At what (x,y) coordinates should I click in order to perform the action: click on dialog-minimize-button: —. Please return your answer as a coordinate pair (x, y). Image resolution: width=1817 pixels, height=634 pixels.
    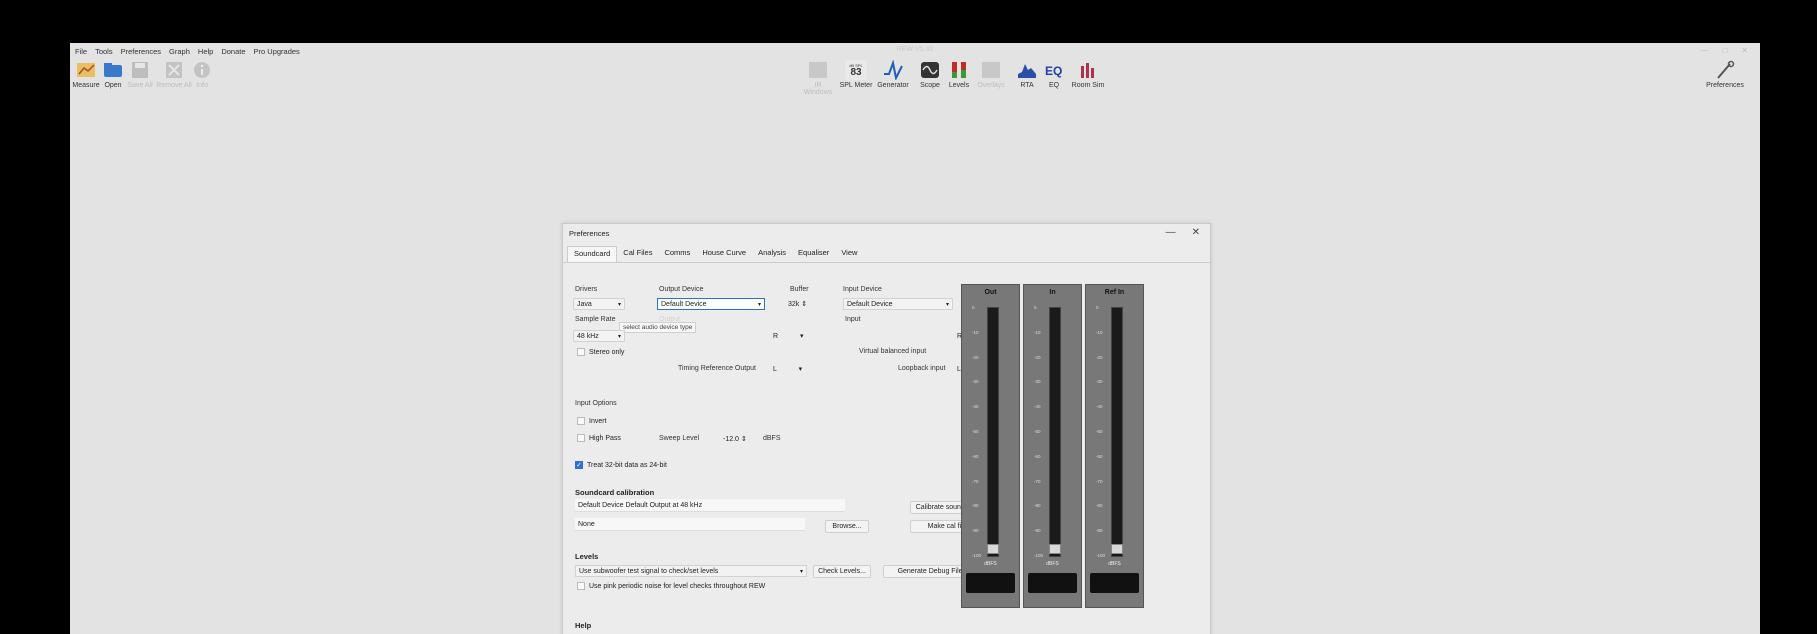
    Looking at the image, I should click on (1171, 232).